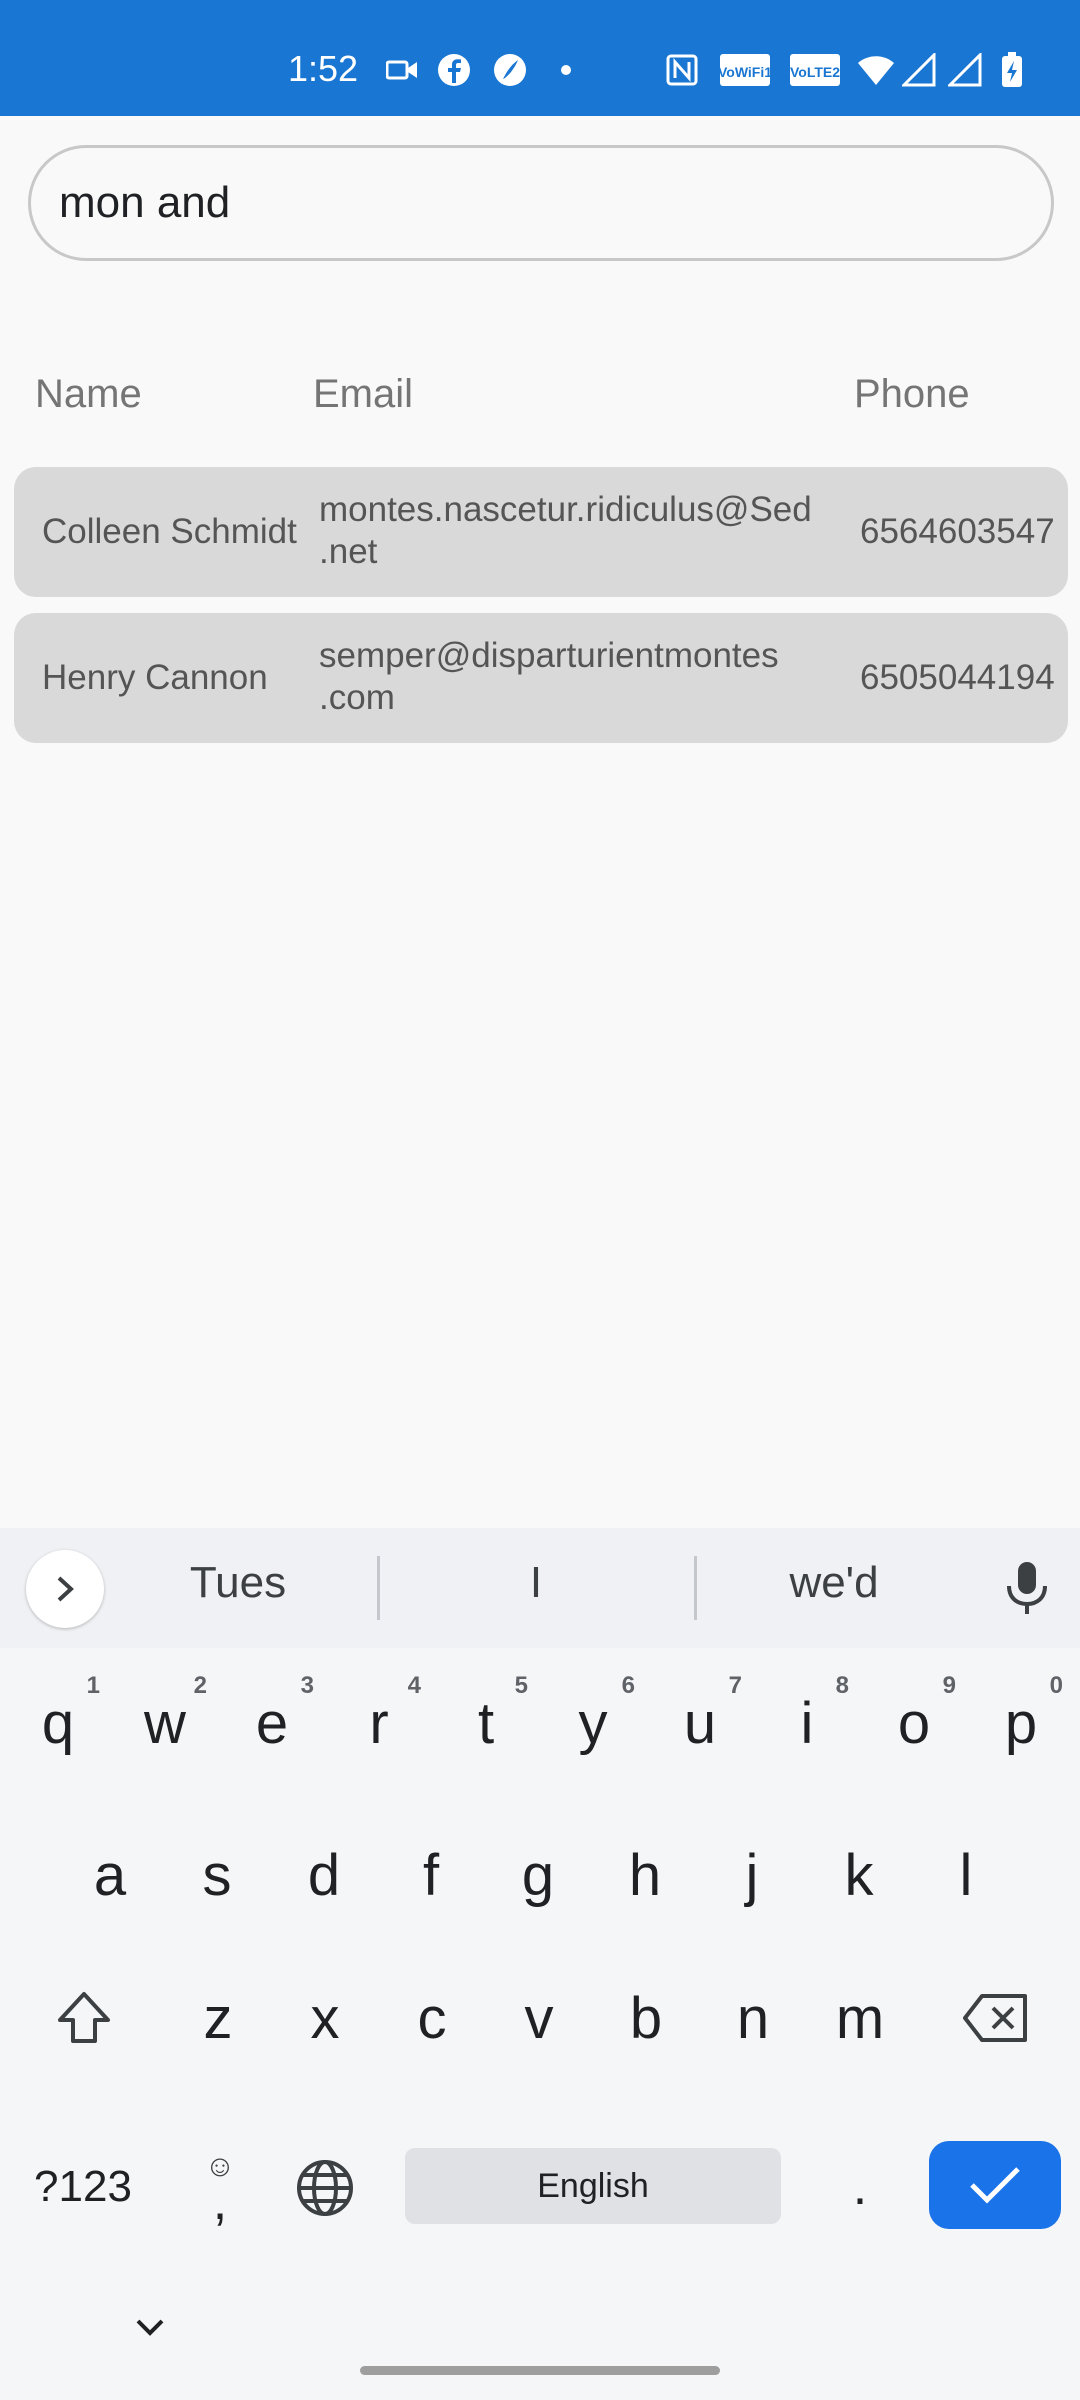 This screenshot has height=2400, width=1080. Describe the element at coordinates (912, 394) in the screenshot. I see `column-header-phone: Phone` at that location.